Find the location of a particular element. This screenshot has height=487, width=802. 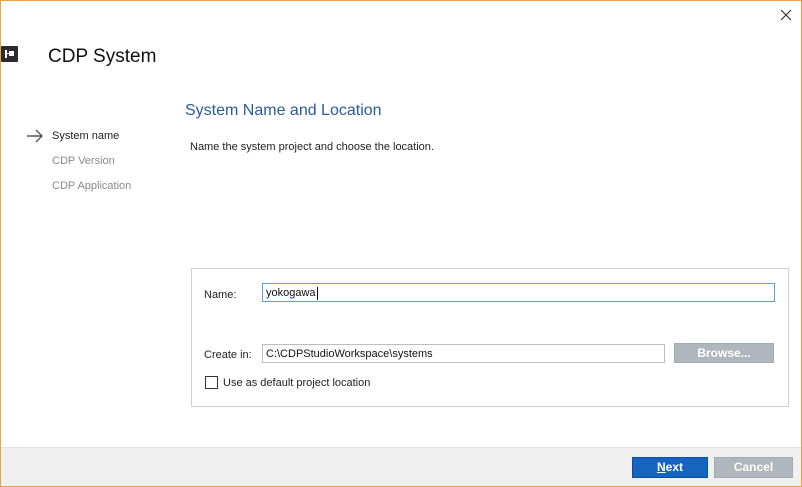

name-label: Name: is located at coordinates (220, 295).